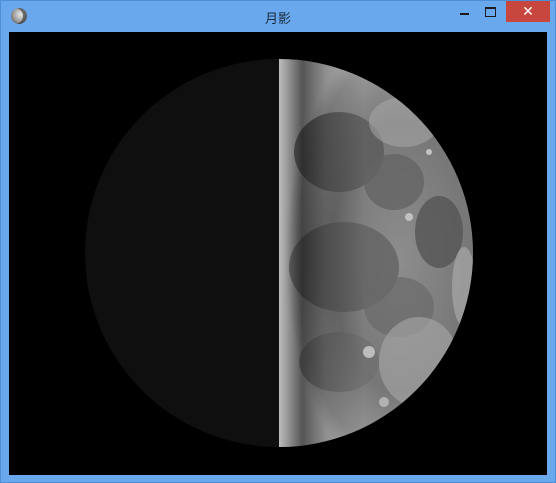 Image resolution: width=556 pixels, height=483 pixels. Describe the element at coordinates (278, 16) in the screenshot. I see `title-bar: 月影 ✕` at that location.